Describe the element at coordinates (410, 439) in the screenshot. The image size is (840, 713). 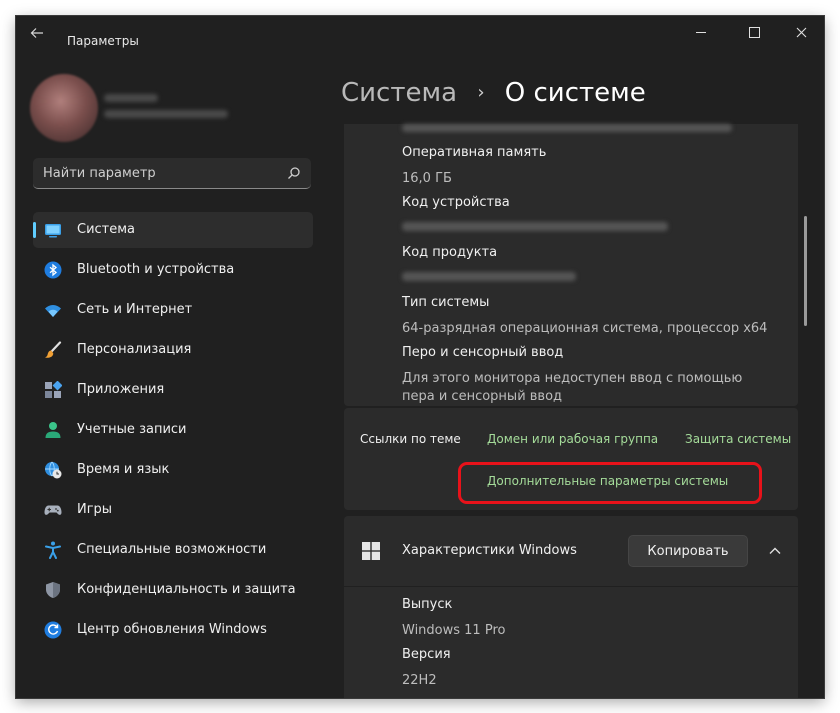
I see `related-links-title: Ссылки по теме` at that location.